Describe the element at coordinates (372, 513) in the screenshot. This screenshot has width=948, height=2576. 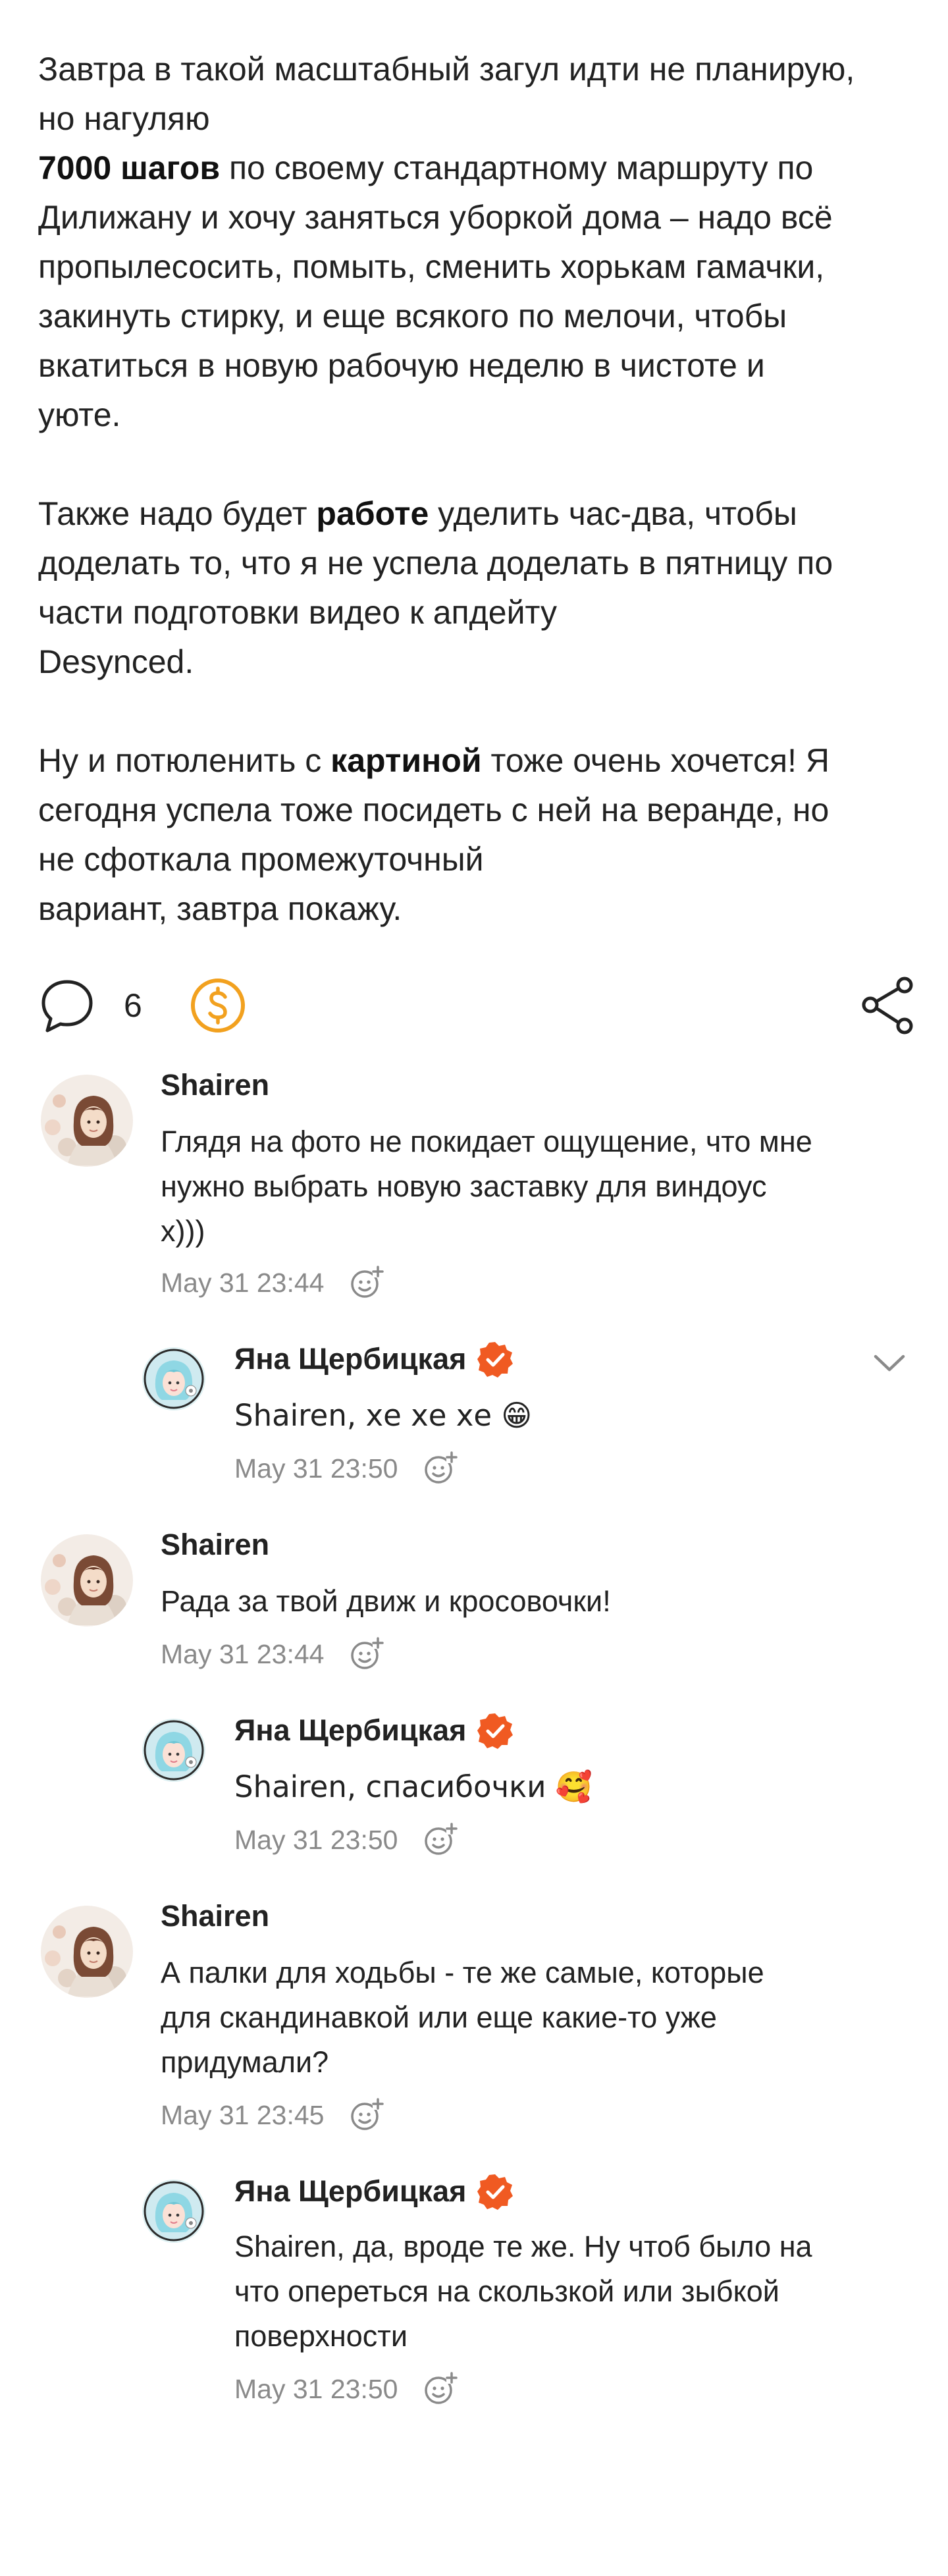
I see `bold-work: работе` at that location.